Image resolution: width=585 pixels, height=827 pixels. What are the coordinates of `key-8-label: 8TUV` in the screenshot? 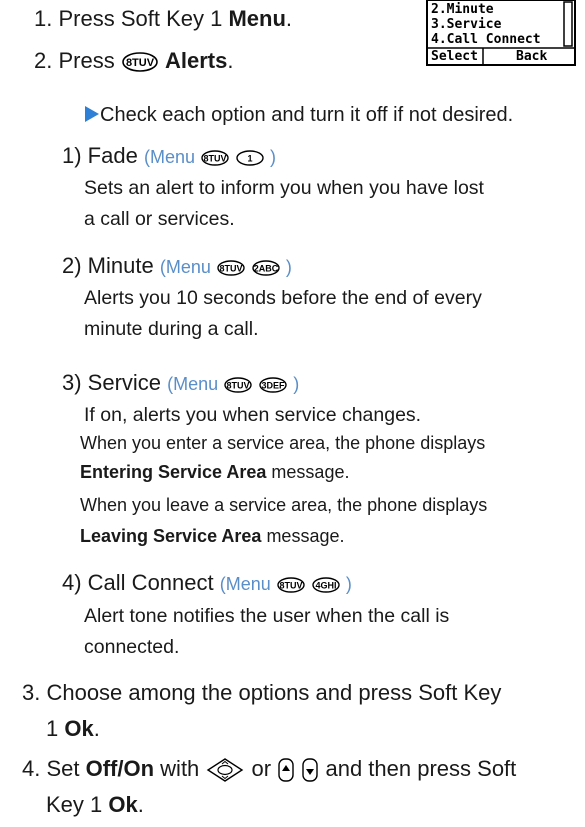 It's located at (140, 63).